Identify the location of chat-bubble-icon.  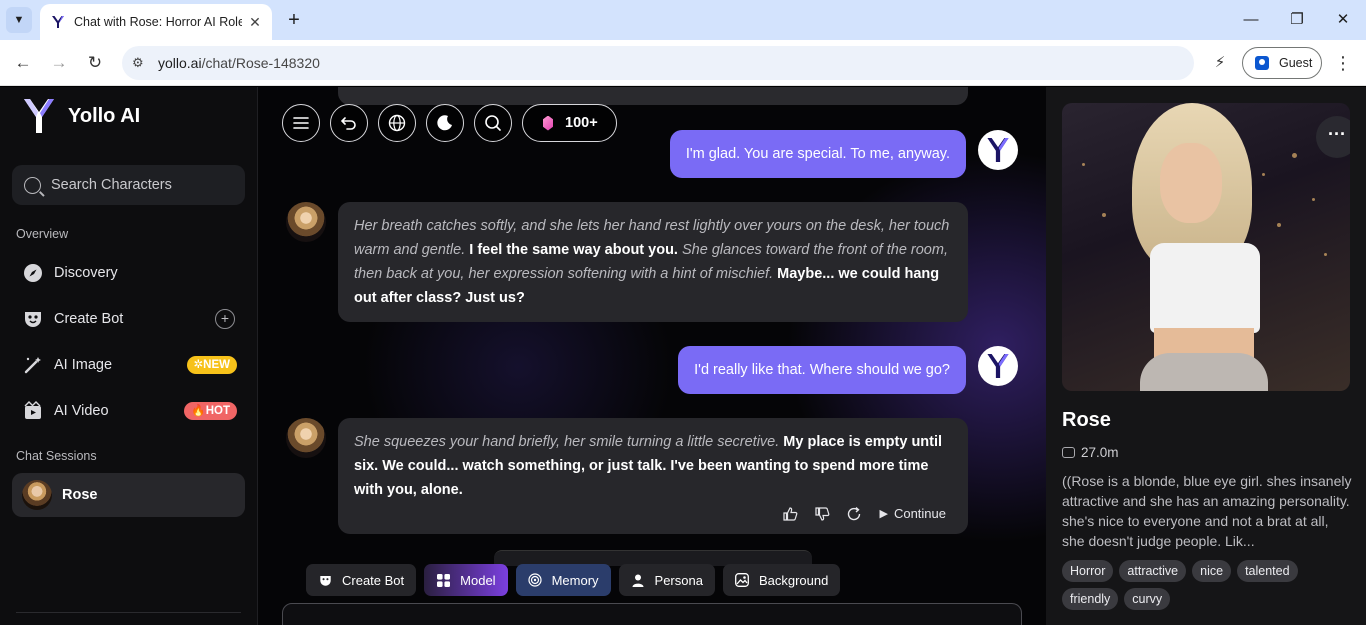
(1068, 452).